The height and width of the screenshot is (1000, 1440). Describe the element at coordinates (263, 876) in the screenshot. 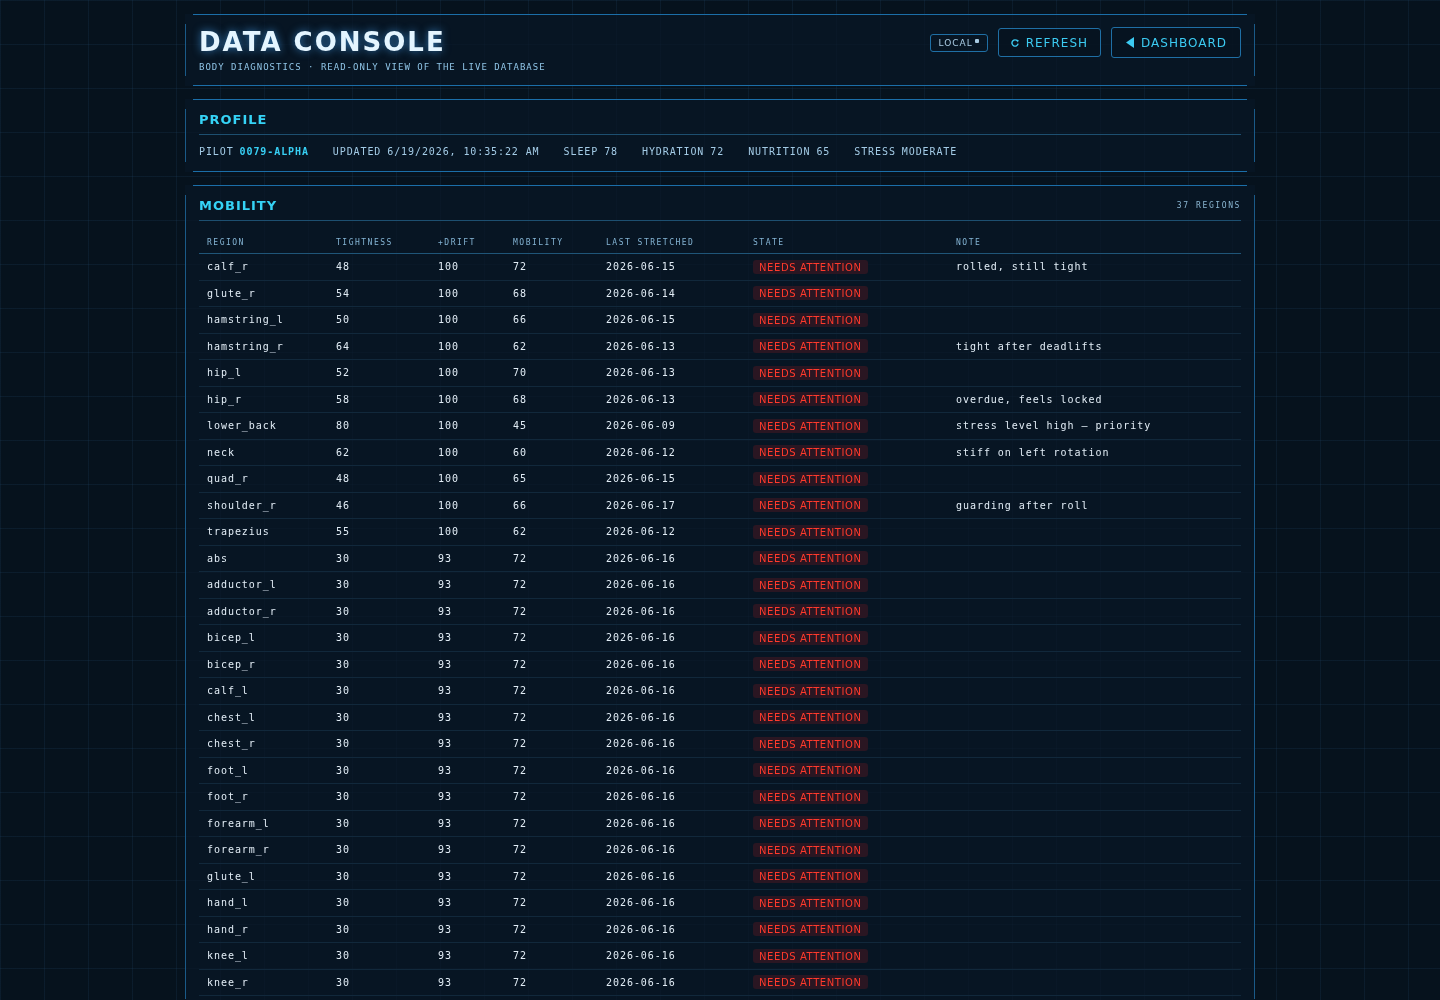

I see `table-cell: glute_l` at that location.